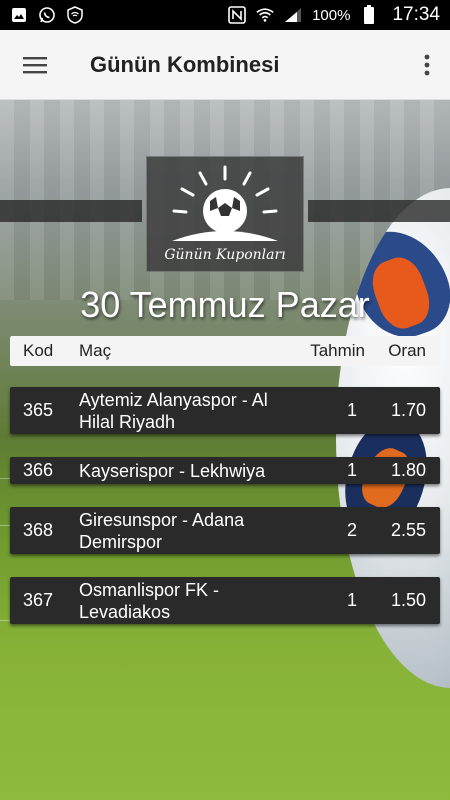  What do you see at coordinates (225, 351) in the screenshot?
I see `table-header: Kod Maç Tahmin Oran` at bounding box center [225, 351].